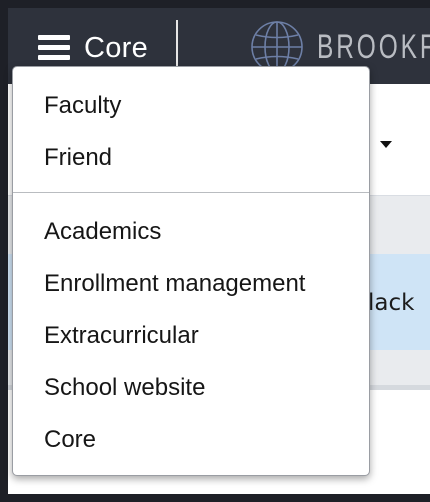  Describe the element at coordinates (191, 192) in the screenshot. I see `menu-divider` at that location.